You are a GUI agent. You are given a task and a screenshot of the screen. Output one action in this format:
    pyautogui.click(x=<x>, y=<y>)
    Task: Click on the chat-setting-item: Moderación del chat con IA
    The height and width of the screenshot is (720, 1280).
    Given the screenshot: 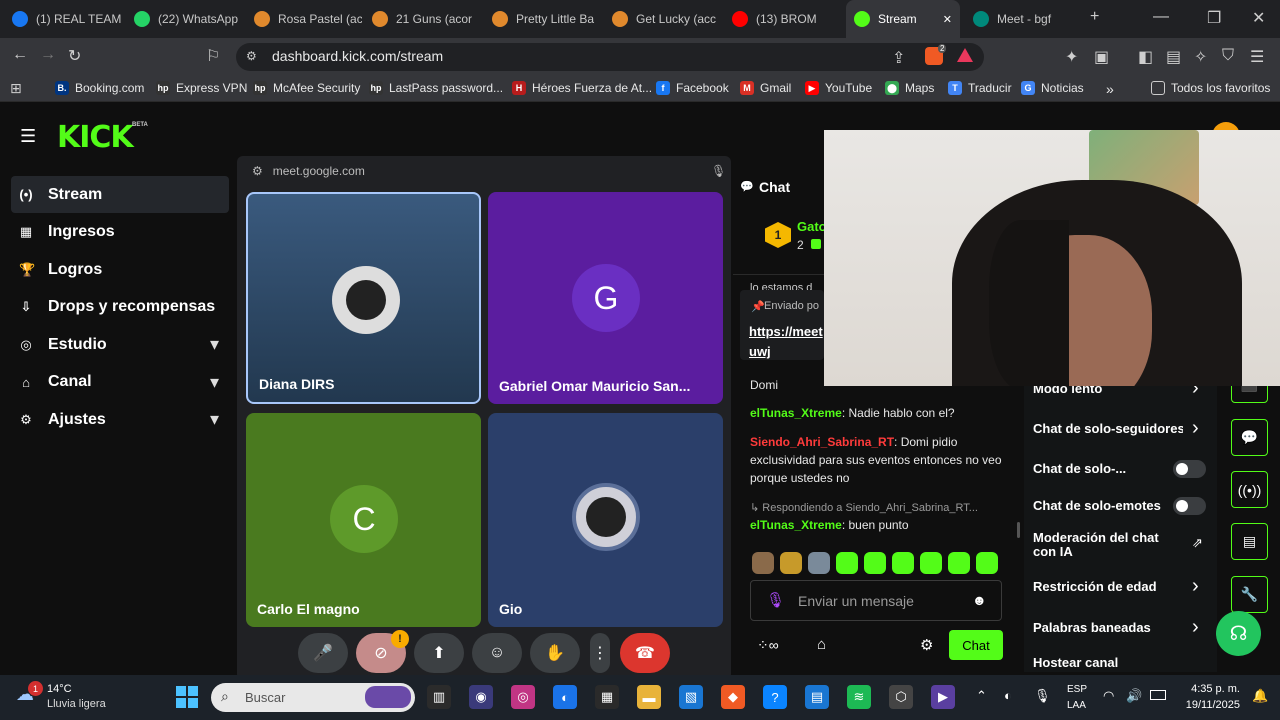 What is the action you would take?
    pyautogui.click(x=1103, y=545)
    